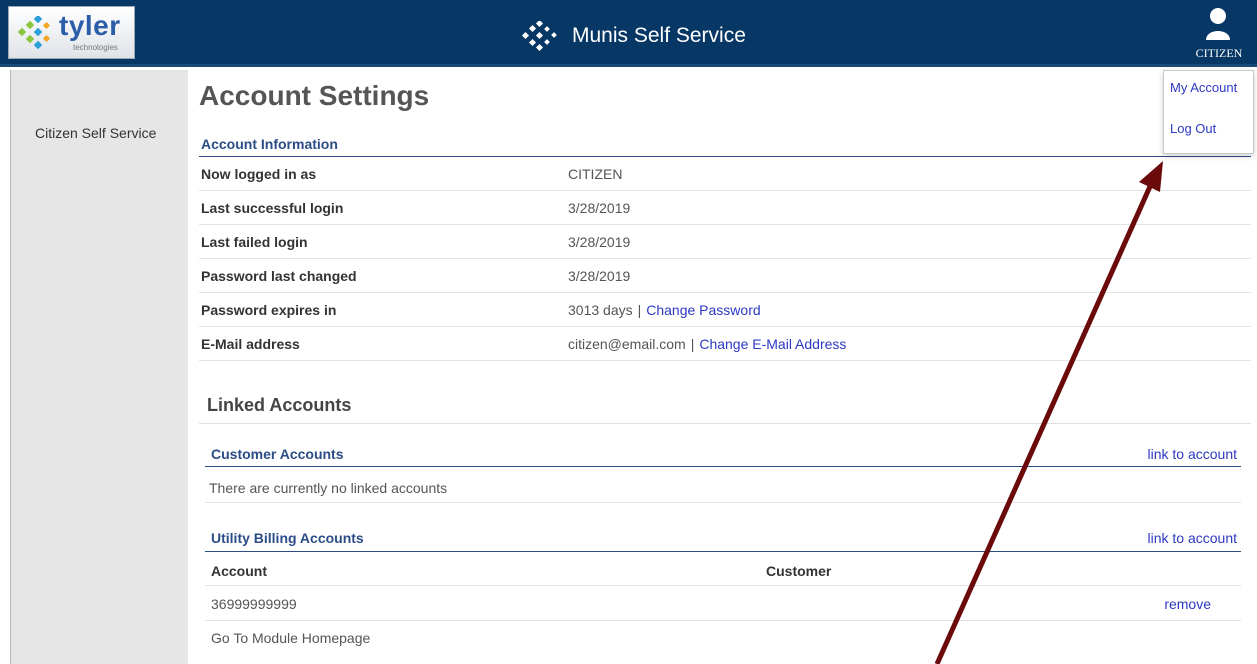 This screenshot has width=1257, height=664. I want to click on app-title: Munis Self Service, so click(659, 35).